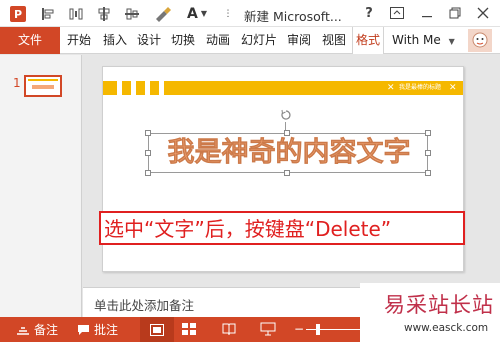 This screenshot has height=342, width=500. I want to click on account-button: With Me ▼, so click(428, 40).